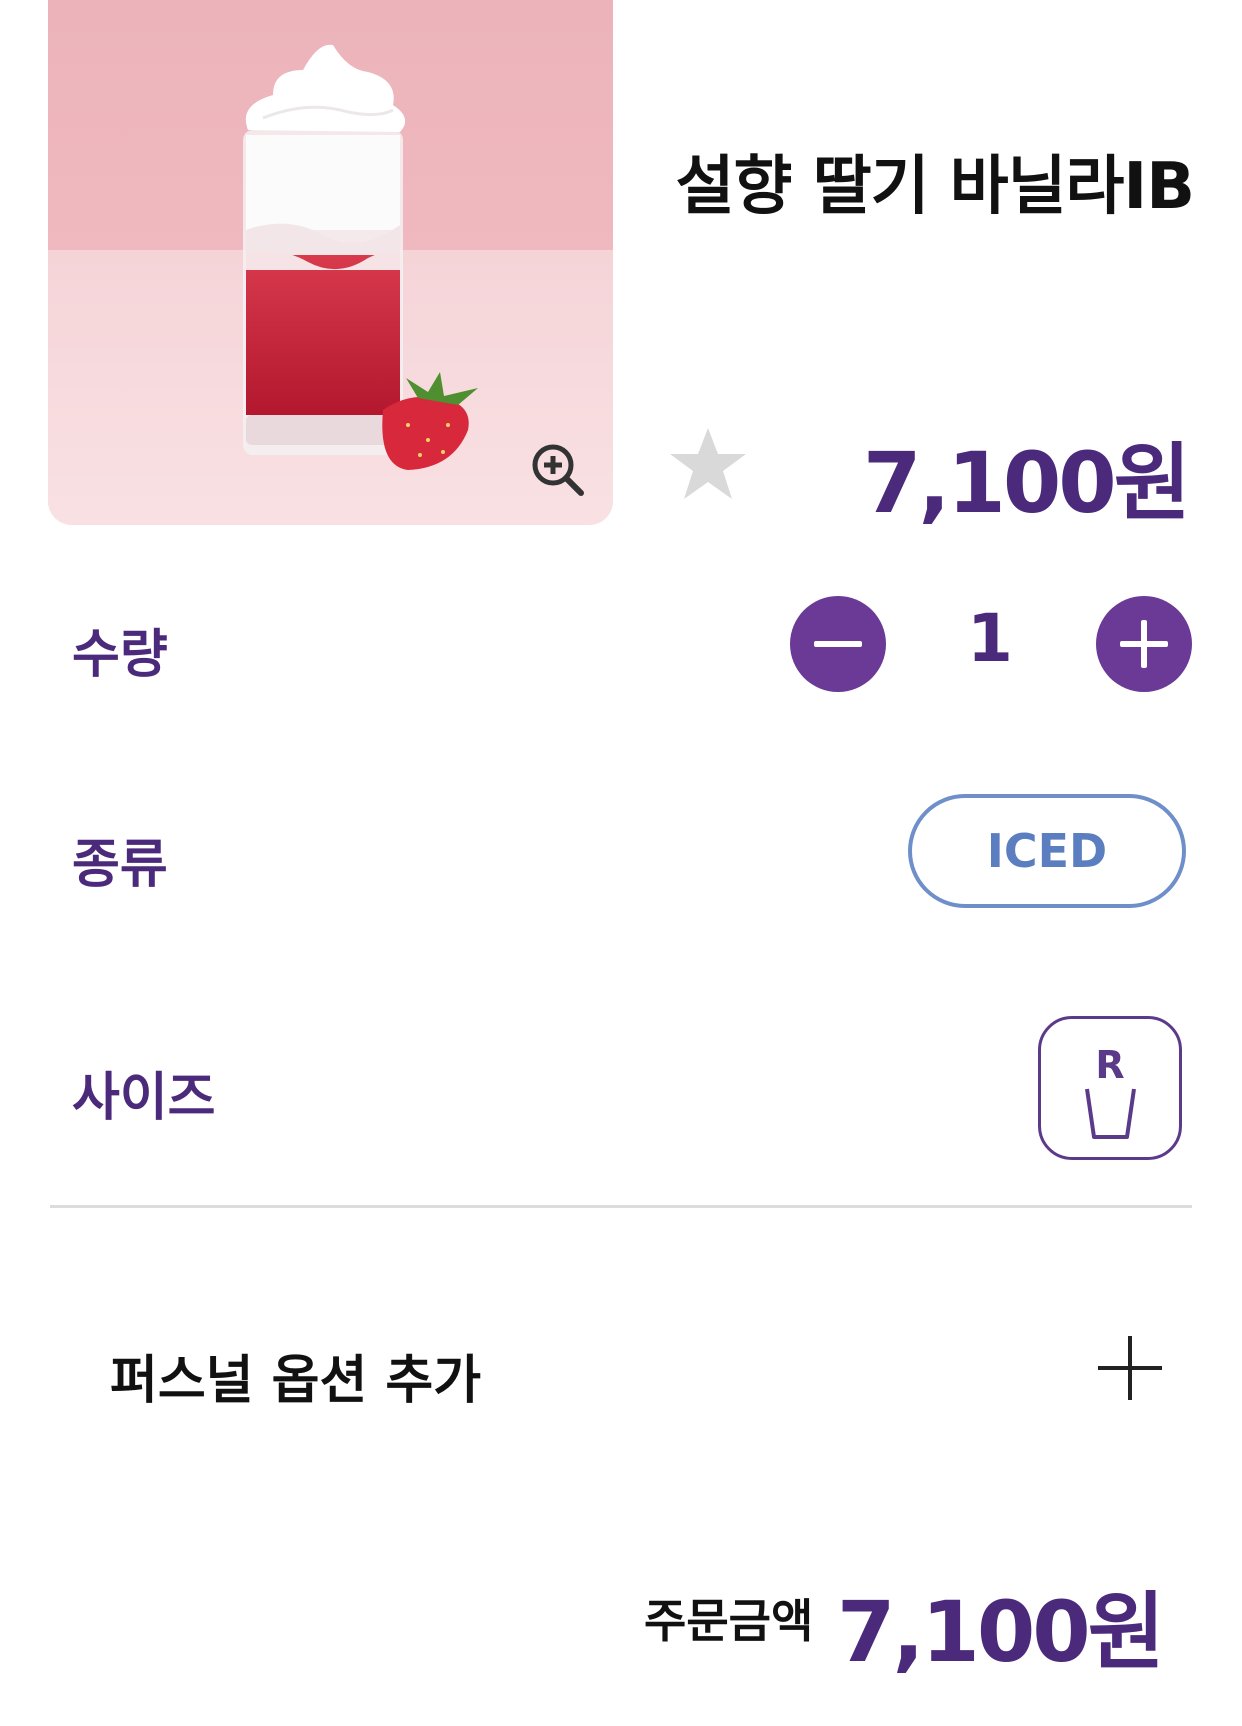  I want to click on product-name: 설향 딸기 바닐라IB, so click(935, 187).